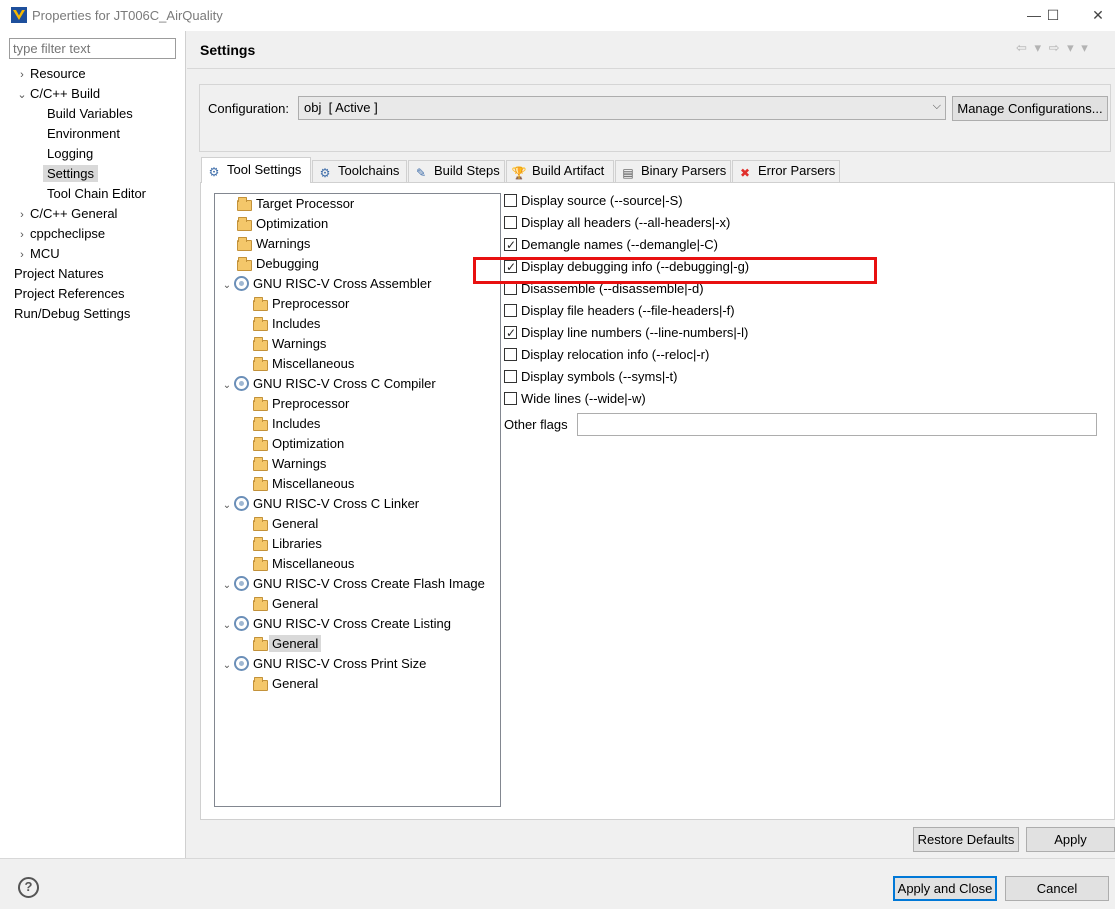 Image resolution: width=1115 pixels, height=909 pixels. What do you see at coordinates (673, 171) in the screenshot?
I see `tab-binary-parsers: ▤ Binary Parsers` at bounding box center [673, 171].